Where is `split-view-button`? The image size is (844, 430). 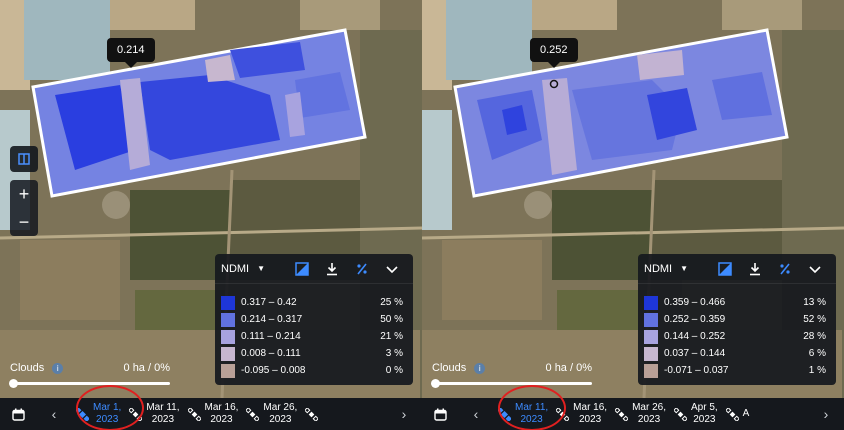
split-view-button is located at coordinates (24, 159).